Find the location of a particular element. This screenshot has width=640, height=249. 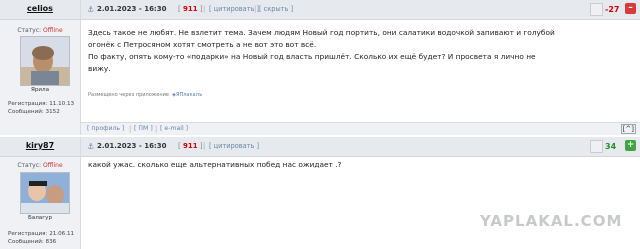

hide-link: [ скрыть ] is located at coordinates (276, 9).